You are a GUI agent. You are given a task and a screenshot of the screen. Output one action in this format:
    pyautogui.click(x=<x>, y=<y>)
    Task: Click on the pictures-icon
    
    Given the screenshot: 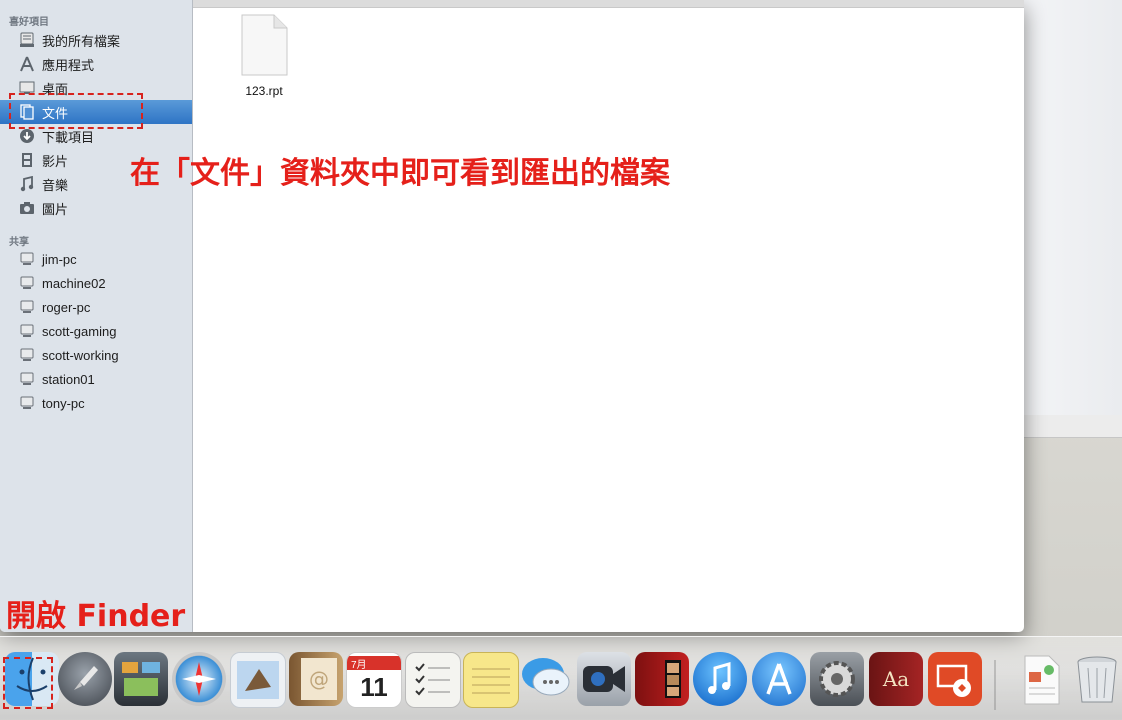 What is the action you would take?
    pyautogui.click(x=27, y=208)
    